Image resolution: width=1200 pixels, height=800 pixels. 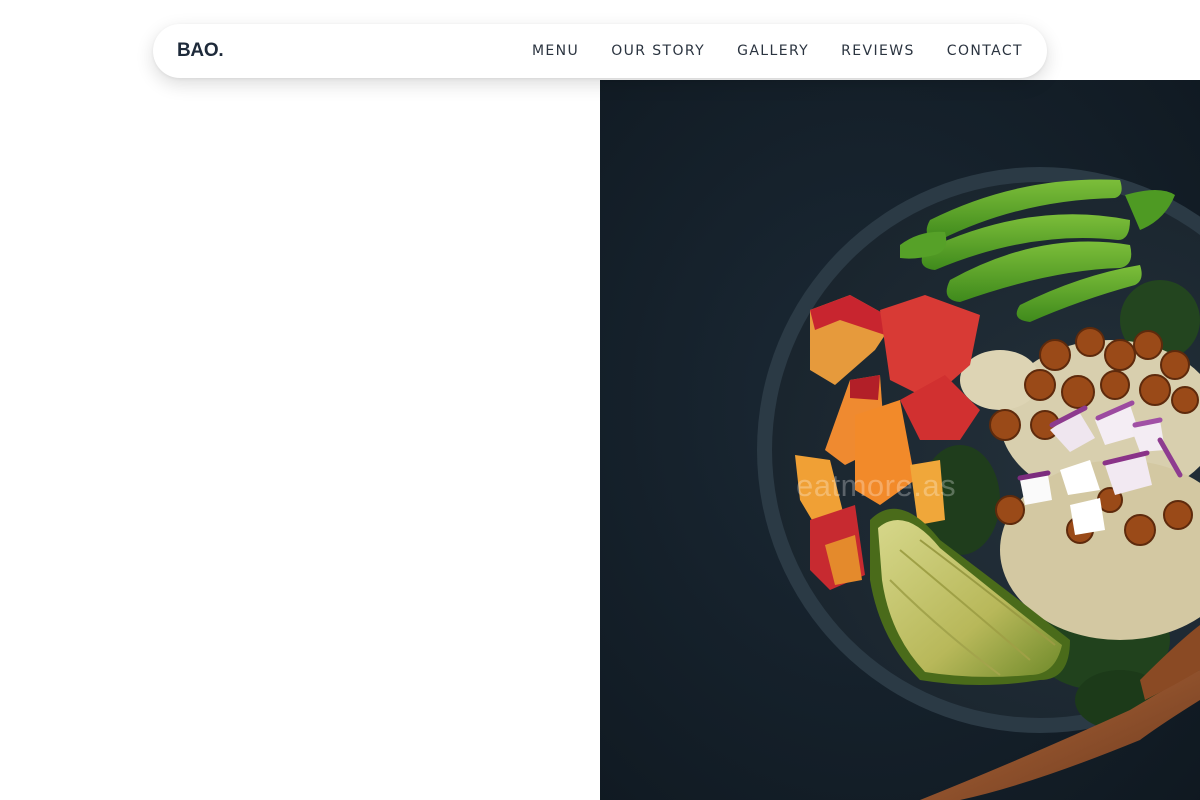 What do you see at coordinates (200, 51) in the screenshot?
I see `brand-logo: BAO.` at bounding box center [200, 51].